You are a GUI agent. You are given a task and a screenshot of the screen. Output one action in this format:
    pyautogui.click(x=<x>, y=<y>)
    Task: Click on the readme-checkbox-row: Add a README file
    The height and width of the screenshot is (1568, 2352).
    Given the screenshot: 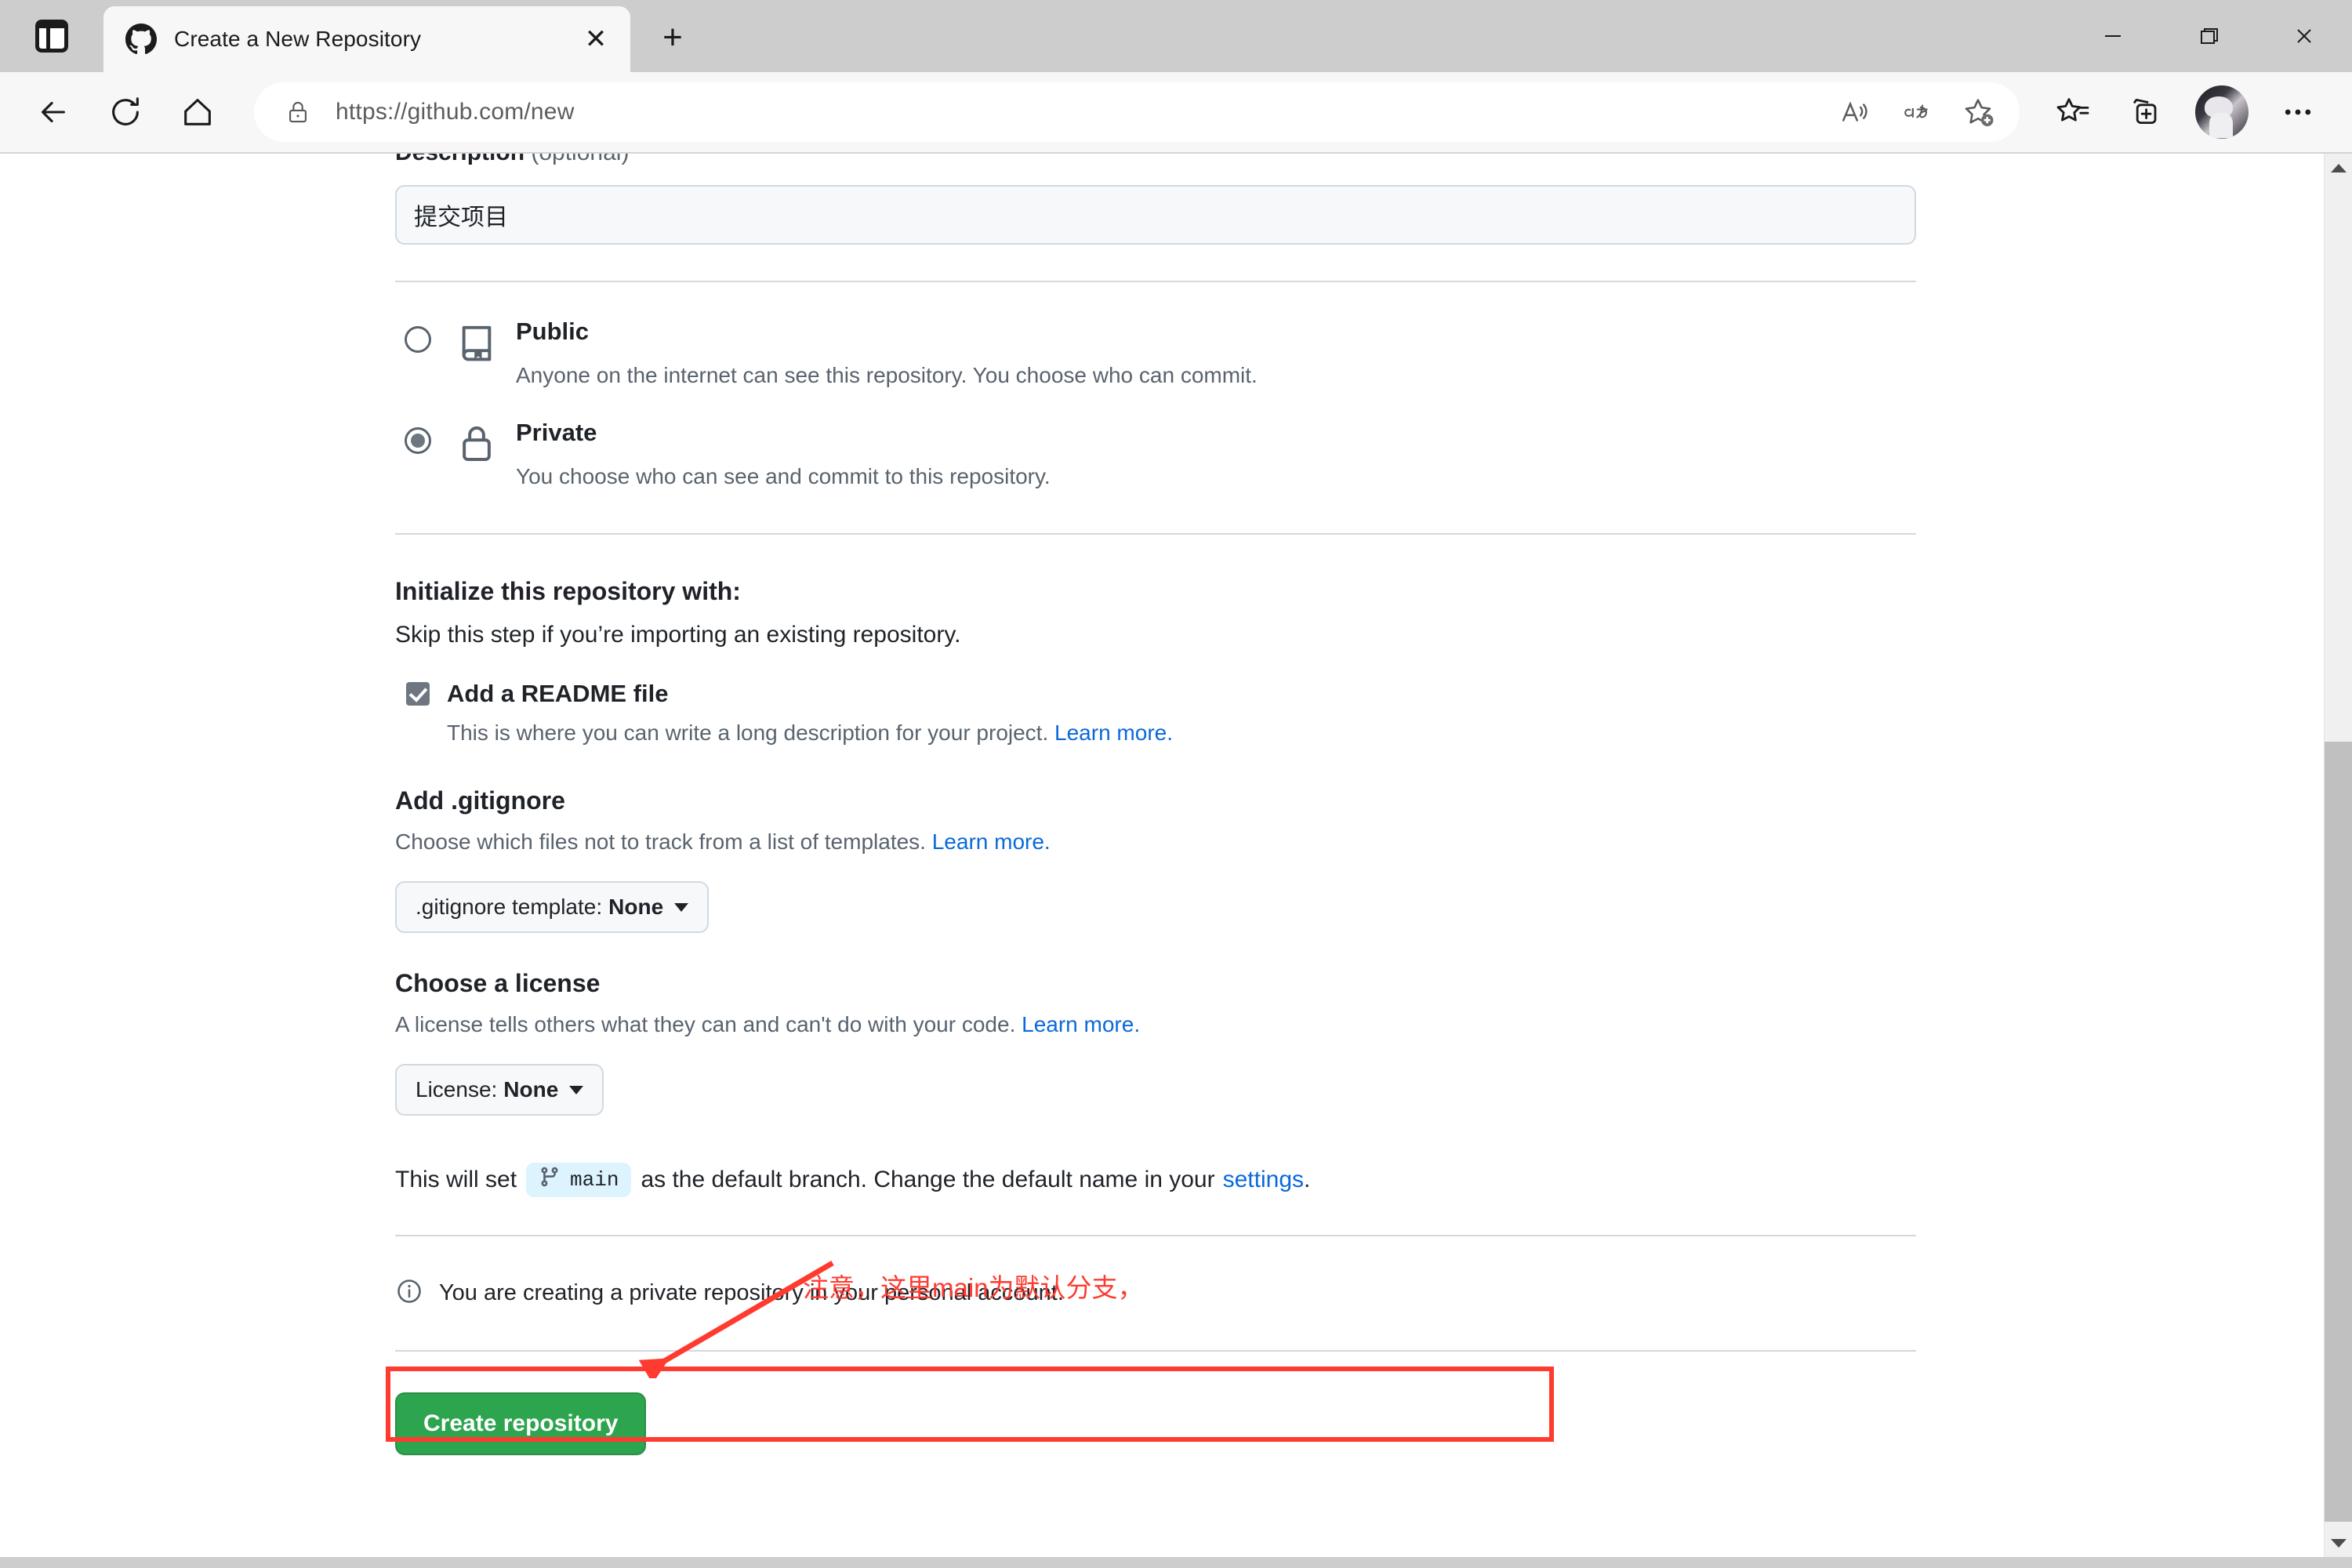 What is the action you would take?
    pyautogui.click(x=1157, y=694)
    